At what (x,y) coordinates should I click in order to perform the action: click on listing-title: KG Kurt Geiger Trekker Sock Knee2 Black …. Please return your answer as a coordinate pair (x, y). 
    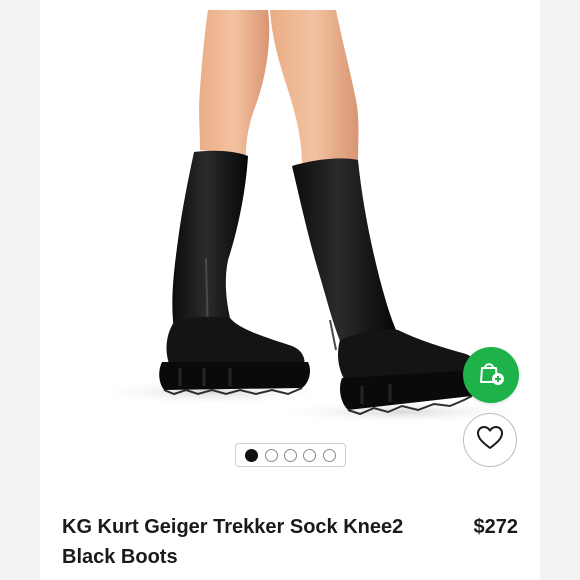
    Looking at the image, I should click on (233, 542).